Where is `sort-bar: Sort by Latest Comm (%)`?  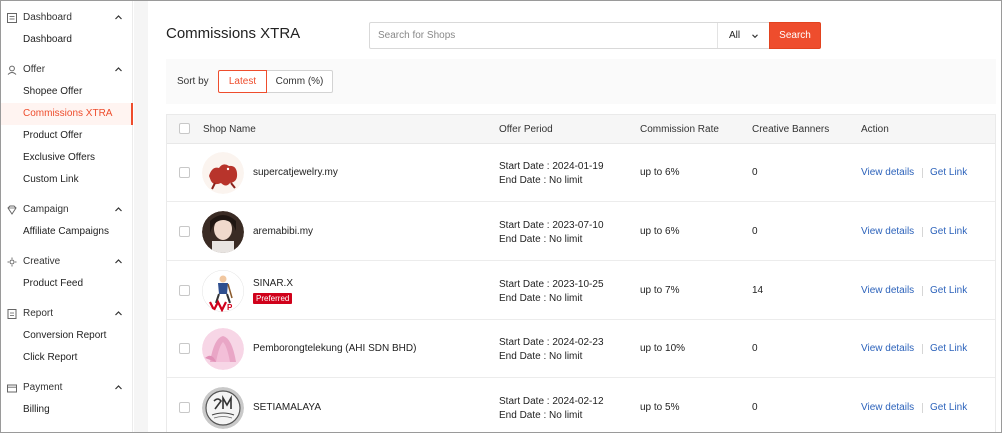 sort-bar: Sort by Latest Comm (%) is located at coordinates (581, 81).